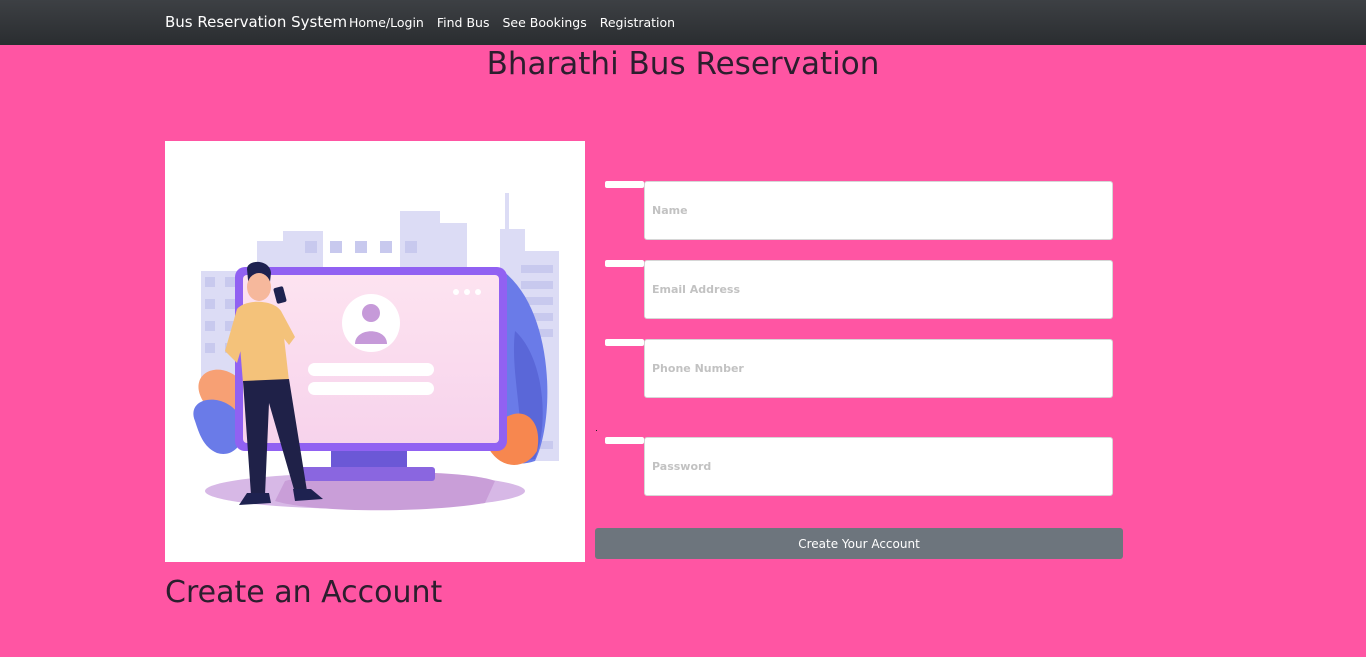 The width and height of the screenshot is (1366, 657). What do you see at coordinates (878, 289) in the screenshot?
I see `email-input` at bounding box center [878, 289].